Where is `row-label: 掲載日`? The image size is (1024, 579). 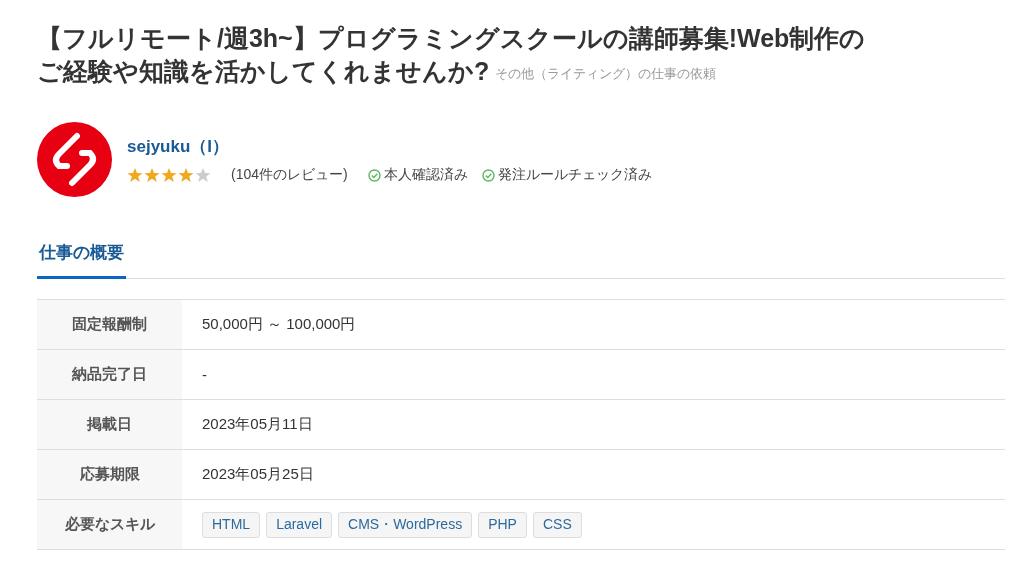
row-label: 掲載日 is located at coordinates (109, 424).